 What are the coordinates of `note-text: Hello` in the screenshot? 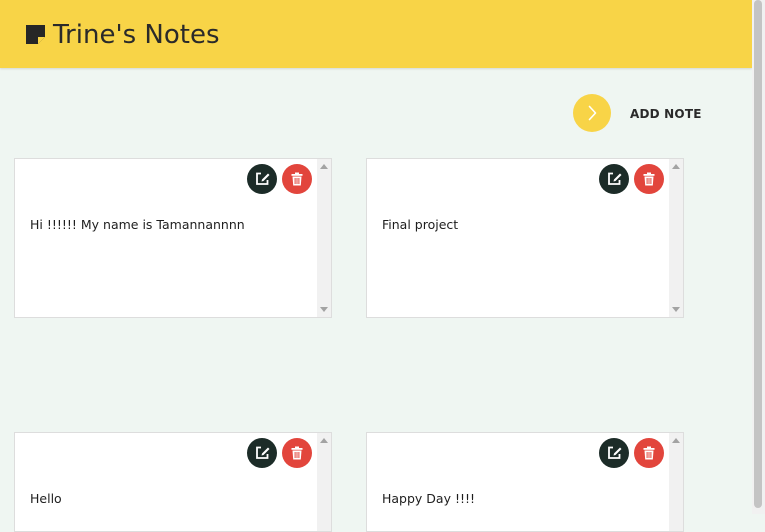 It's located at (46, 499).